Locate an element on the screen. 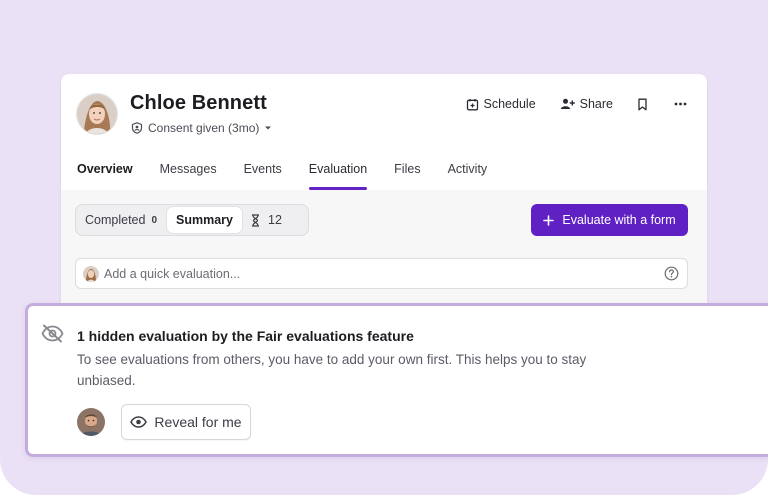  more-options-button is located at coordinates (680, 104).